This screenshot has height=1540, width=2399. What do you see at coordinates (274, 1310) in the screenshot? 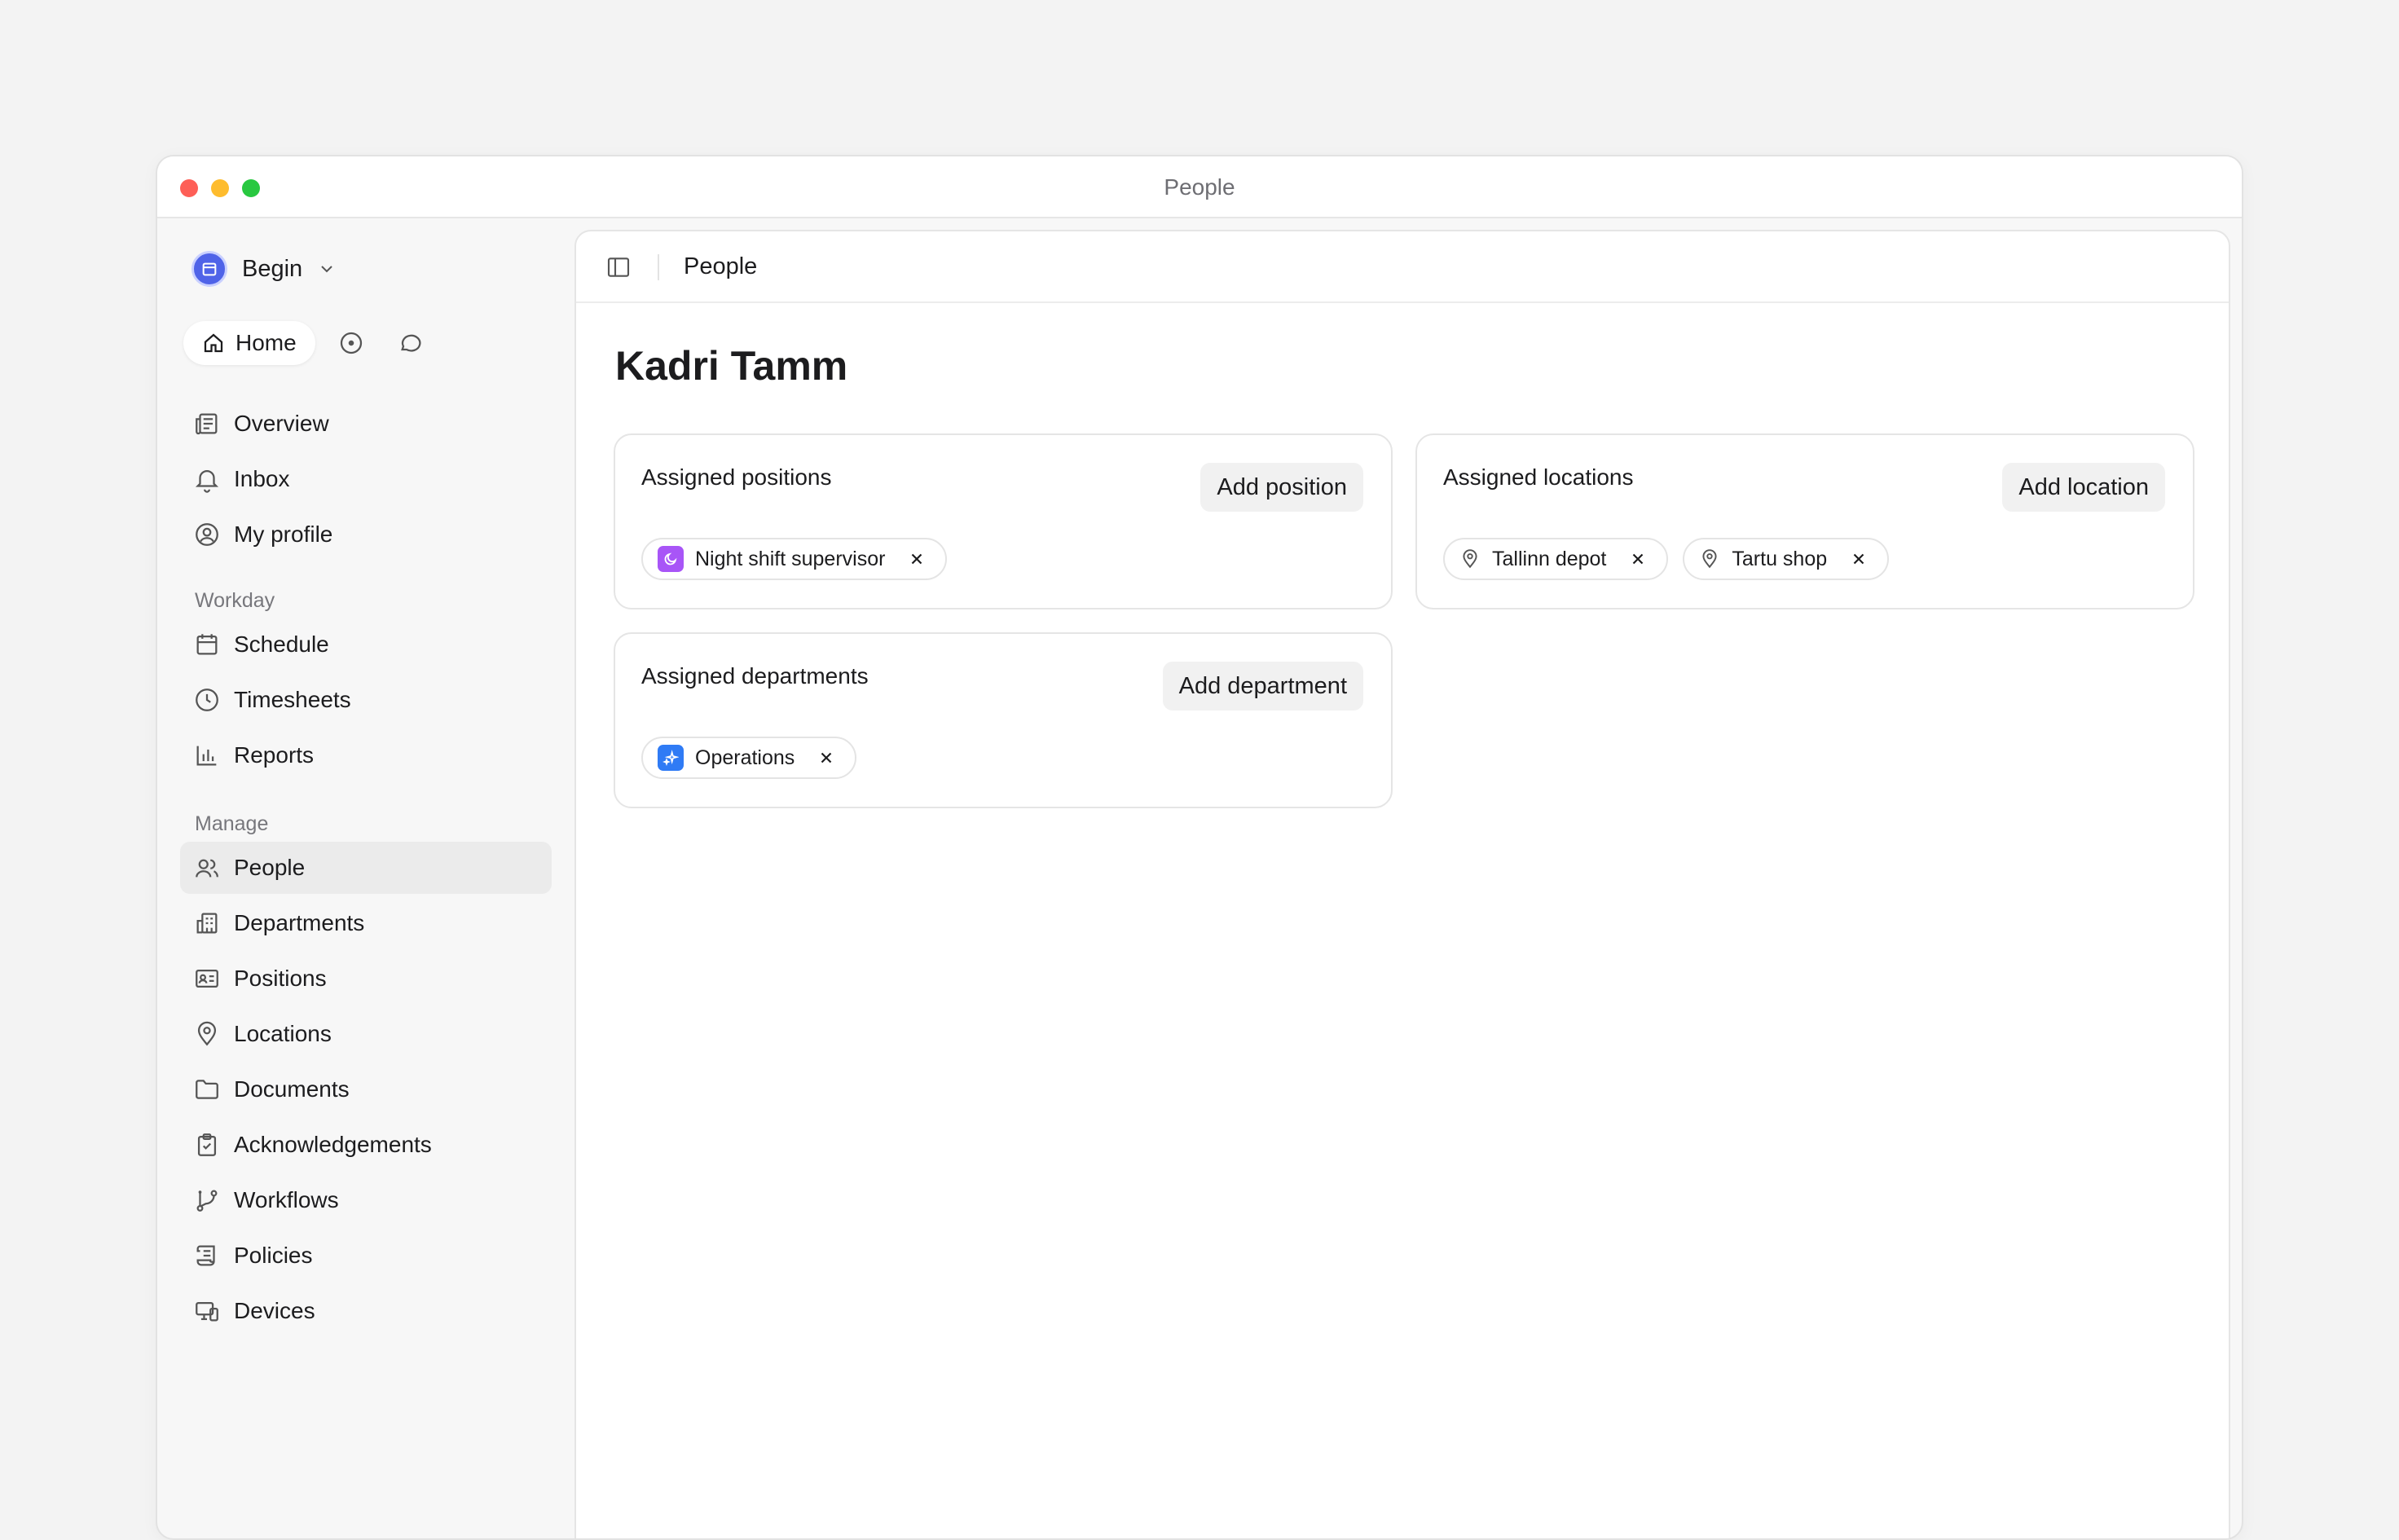
I see `sidebar-item-label: Devices` at bounding box center [274, 1310].